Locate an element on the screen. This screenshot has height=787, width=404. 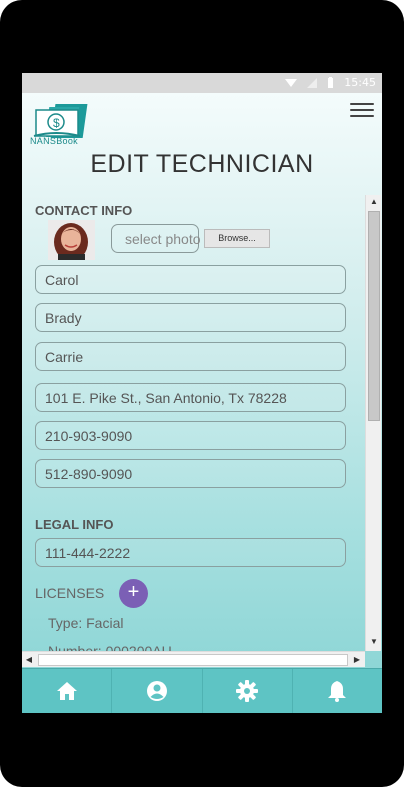
nav-profile is located at coordinates (157, 691).